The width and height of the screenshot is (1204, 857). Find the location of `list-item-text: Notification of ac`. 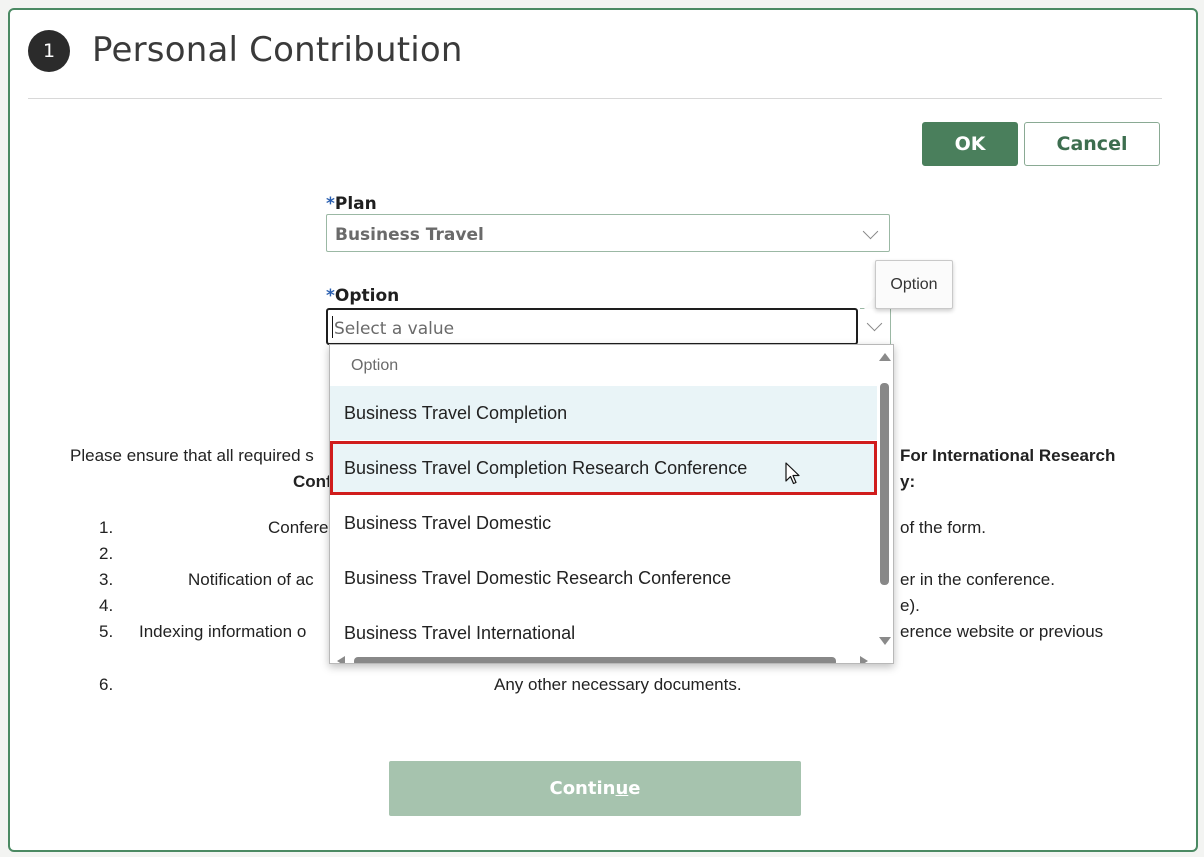

list-item-text: Notification of ac is located at coordinates (251, 579).